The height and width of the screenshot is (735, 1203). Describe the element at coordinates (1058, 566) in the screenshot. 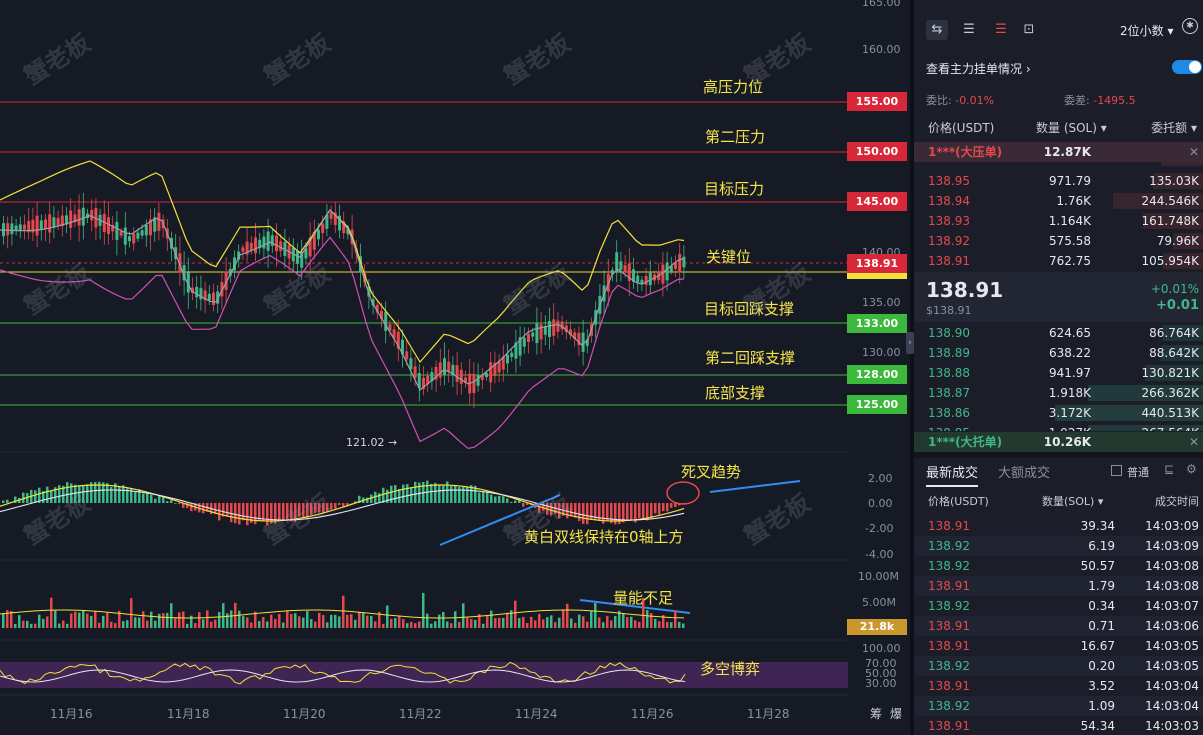

I see `trade-row: 138.92 50.57 14:03:08` at that location.